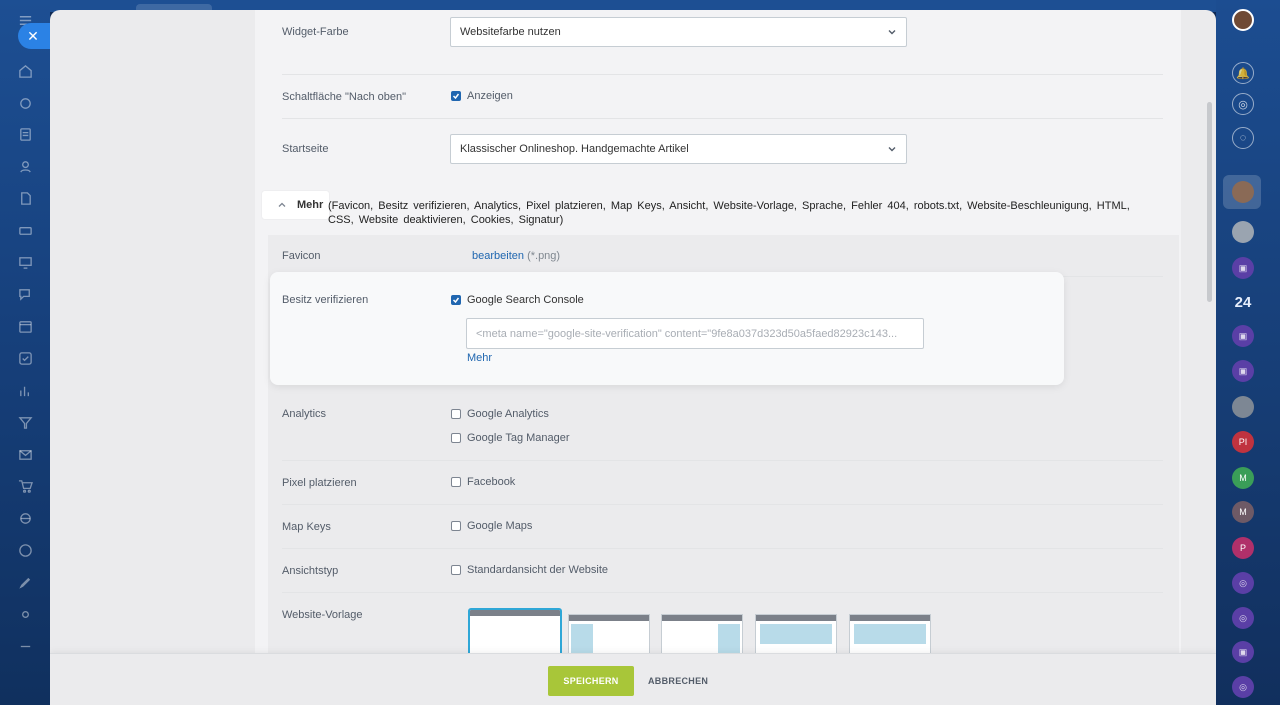 This screenshot has width=1280, height=705. What do you see at coordinates (282, 204) in the screenshot?
I see `chevron-up-icon` at bounding box center [282, 204].